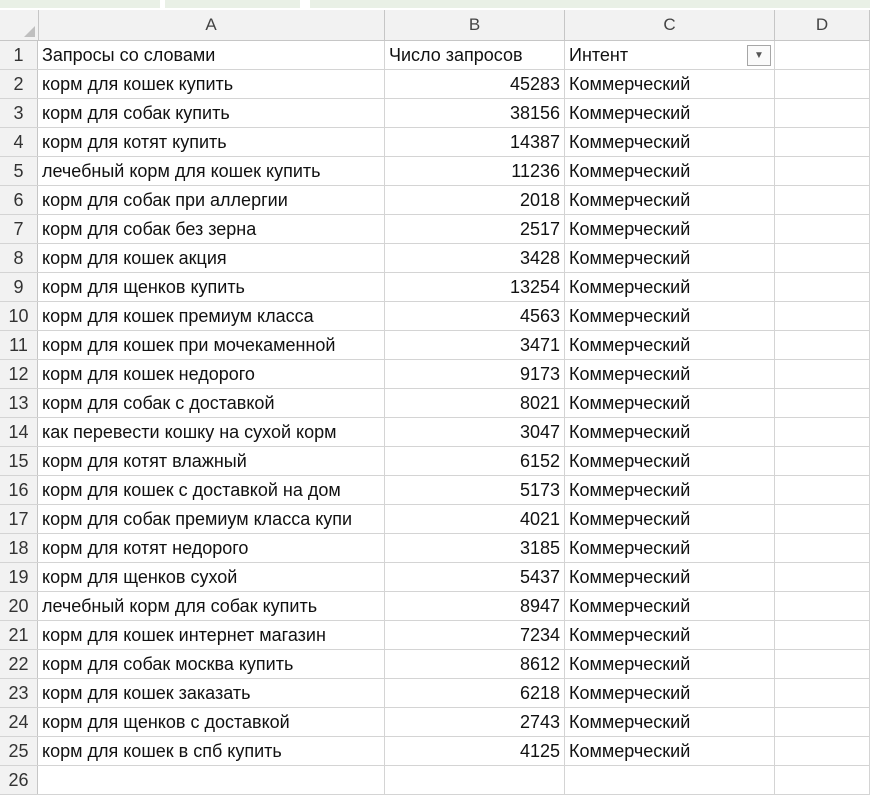 The image size is (870, 795). Describe the element at coordinates (211, 606) in the screenshot. I see `cell-a: лечебный корм для собак купить` at that location.